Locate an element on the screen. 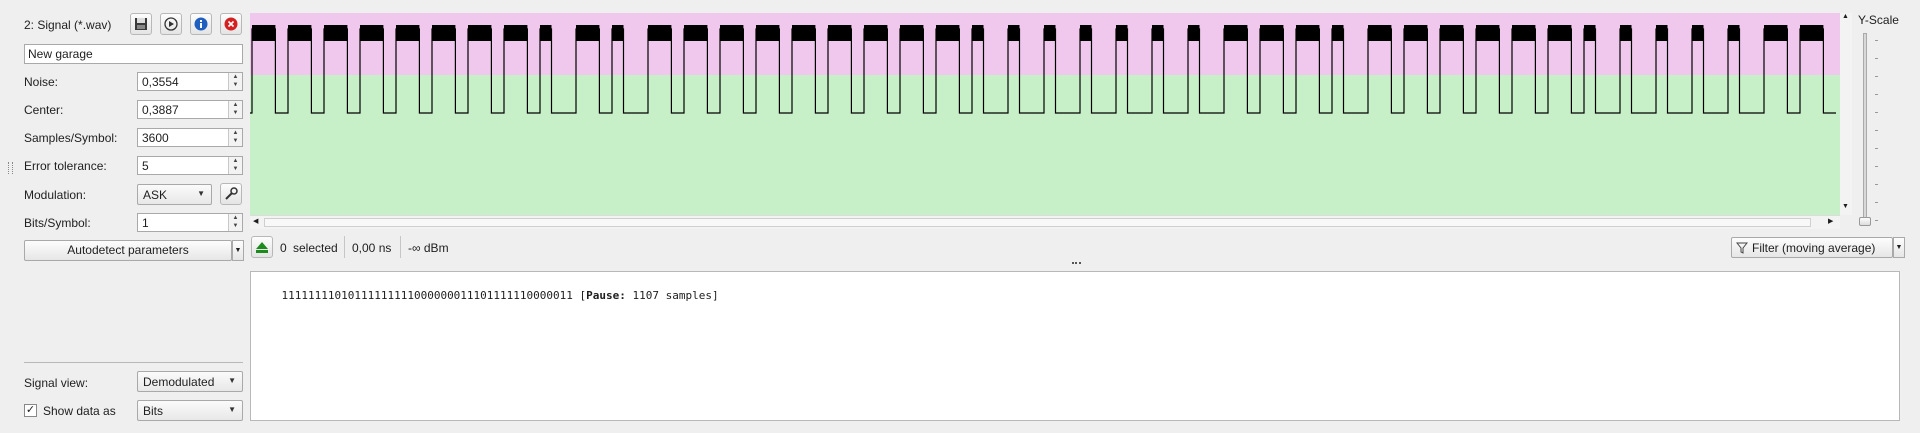 The image size is (1920, 433). pause-label: Pause: is located at coordinates (606, 295).